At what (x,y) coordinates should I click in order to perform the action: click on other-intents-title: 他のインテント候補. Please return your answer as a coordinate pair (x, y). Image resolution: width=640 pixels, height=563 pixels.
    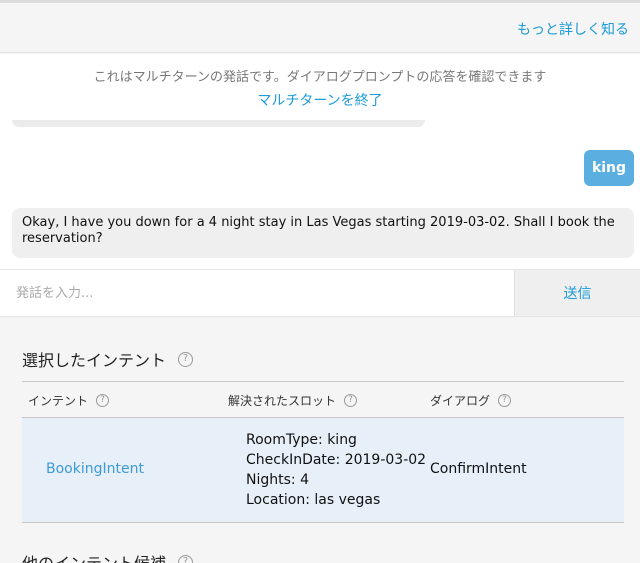
    Looking at the image, I should click on (94, 556).